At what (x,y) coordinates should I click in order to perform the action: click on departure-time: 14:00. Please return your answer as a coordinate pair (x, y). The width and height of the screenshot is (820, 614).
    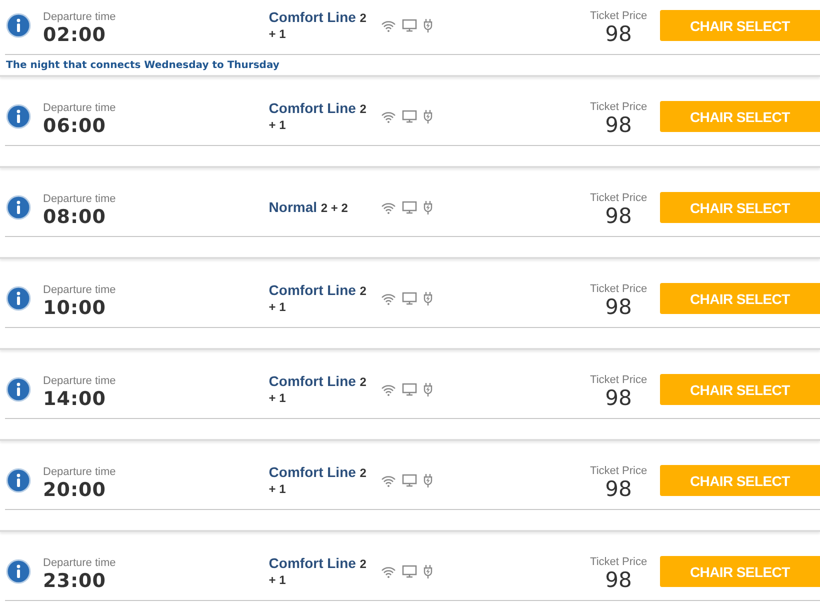
    Looking at the image, I should click on (75, 399).